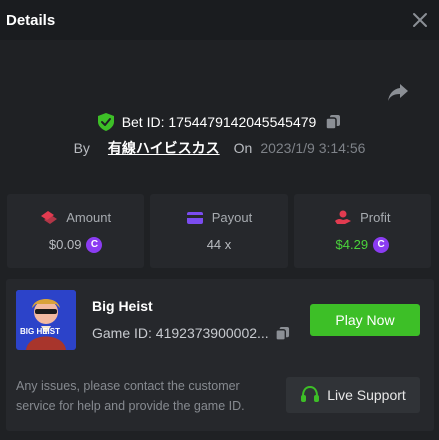  I want to click on game-thumbnail-text: BIG HEIST, so click(40, 331).